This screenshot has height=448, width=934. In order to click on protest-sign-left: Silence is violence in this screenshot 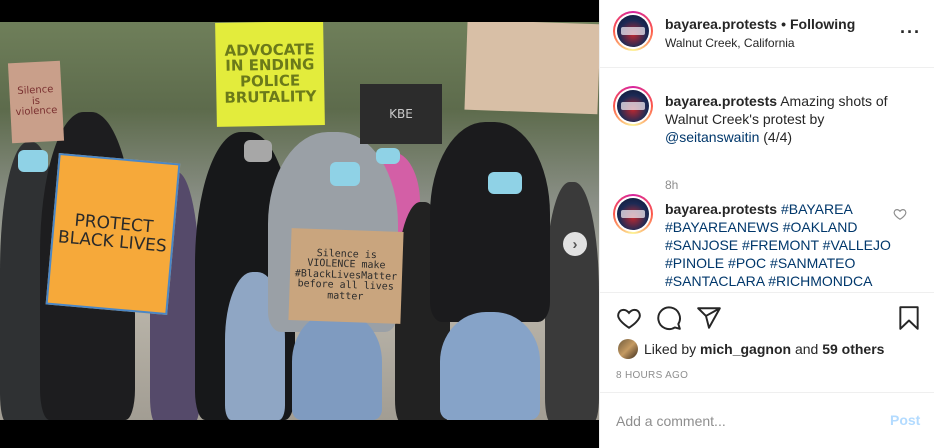, I will do `click(36, 102)`.